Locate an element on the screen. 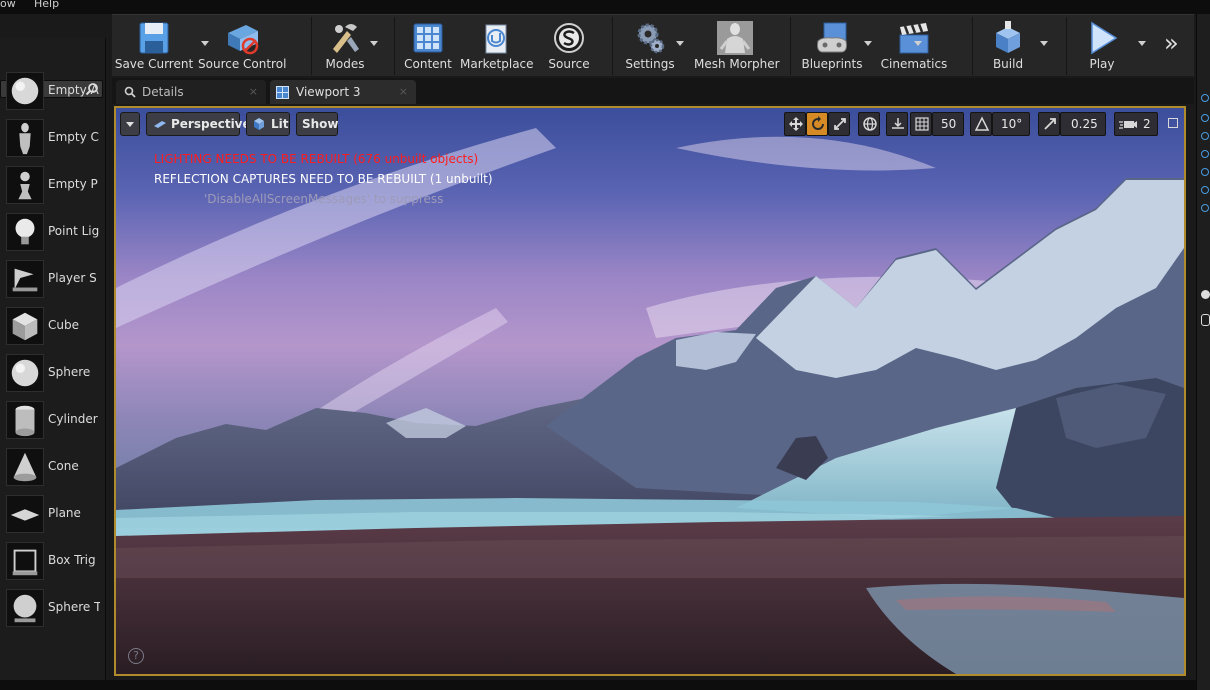 The image size is (1210, 690). scale-tool-button is located at coordinates (839, 124).